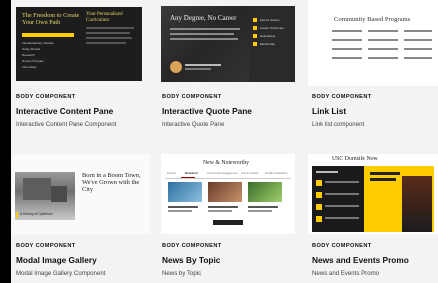 The image size is (438, 283). I want to click on card-thumbnail: Community Based Programs, so click(373, 43).